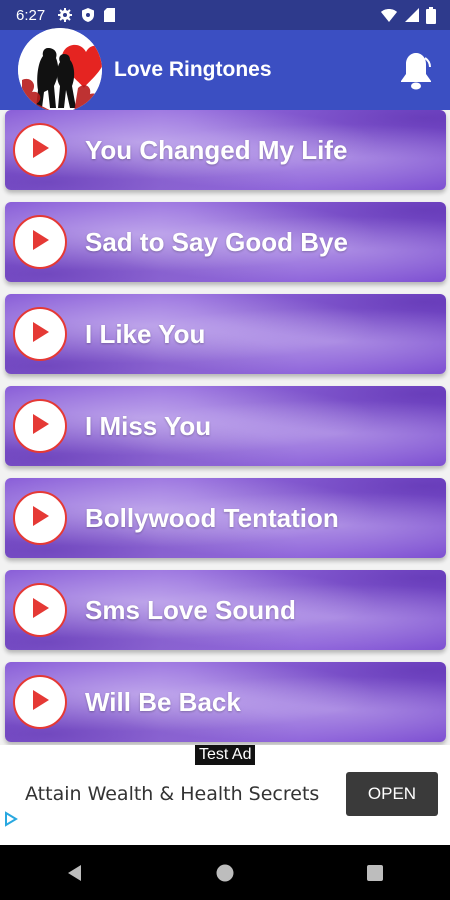  I want to click on nav-bar, so click(225, 872).